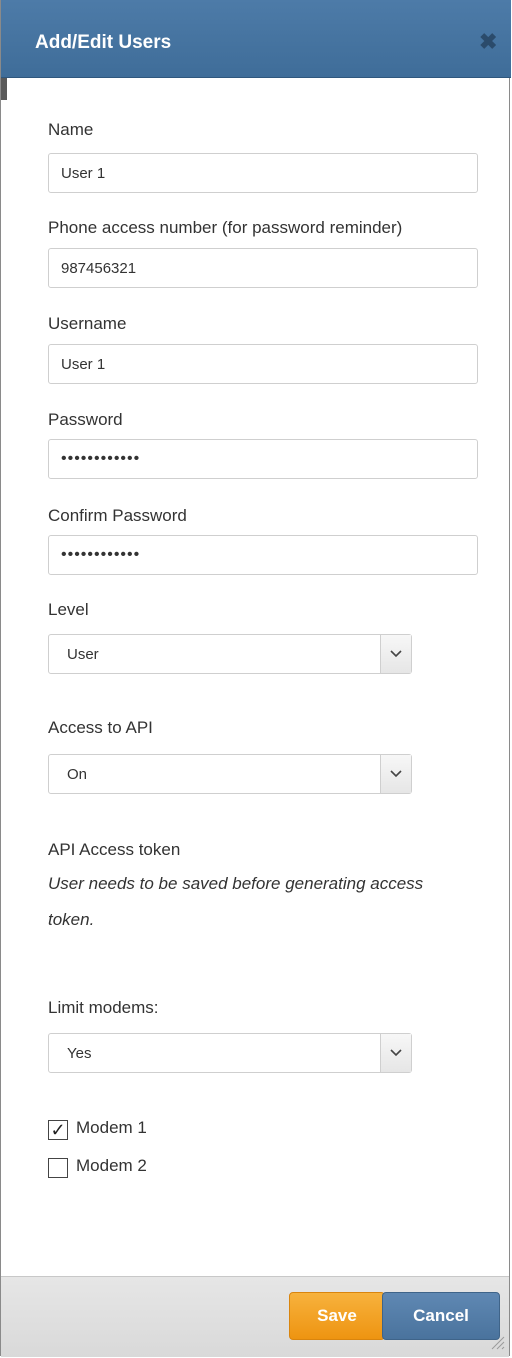 The image size is (512, 1358). I want to click on modem-1-checkbox: ✓, so click(58, 1130).